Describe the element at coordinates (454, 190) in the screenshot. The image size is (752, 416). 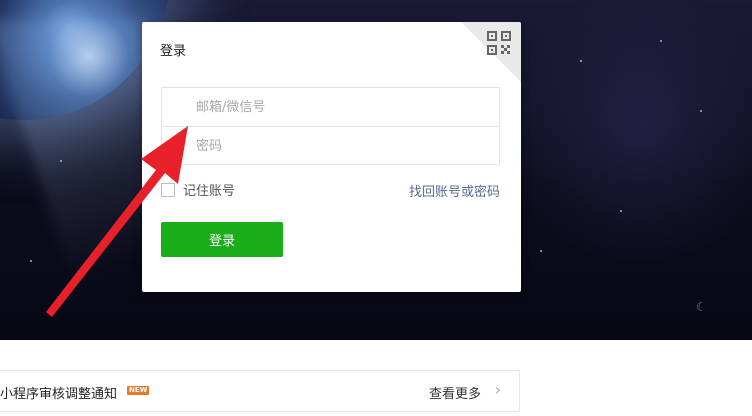
I see `forgot-account-link: 找回账号或密码` at that location.